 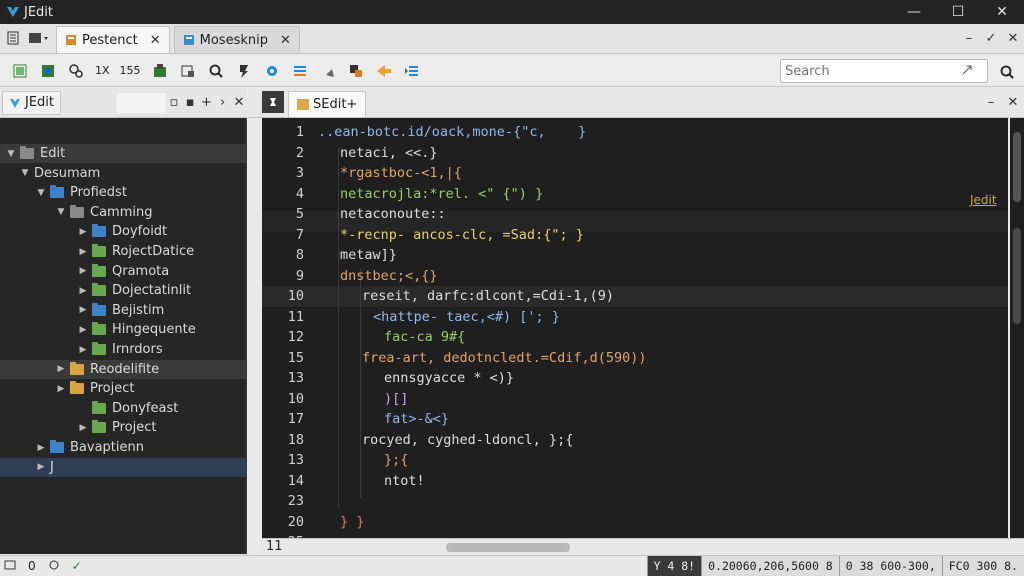 I want to click on new-folder-icon: ▪, so click(x=190, y=102).